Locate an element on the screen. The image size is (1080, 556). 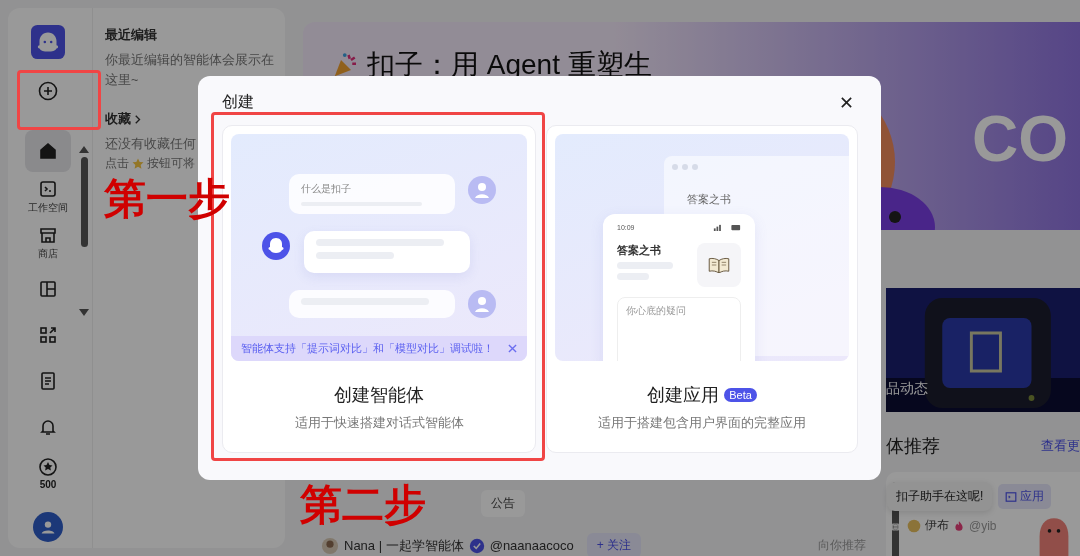
option-title: 创建智能体 is located at coordinates (379, 395).